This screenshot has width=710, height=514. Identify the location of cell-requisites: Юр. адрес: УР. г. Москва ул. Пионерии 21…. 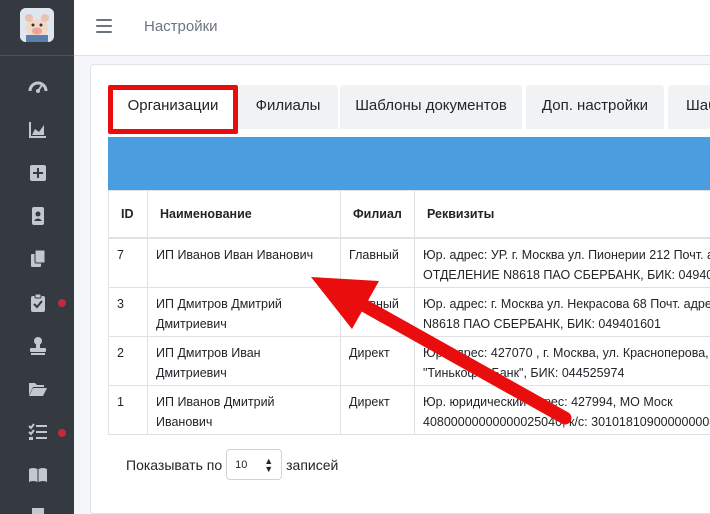
(562, 262).